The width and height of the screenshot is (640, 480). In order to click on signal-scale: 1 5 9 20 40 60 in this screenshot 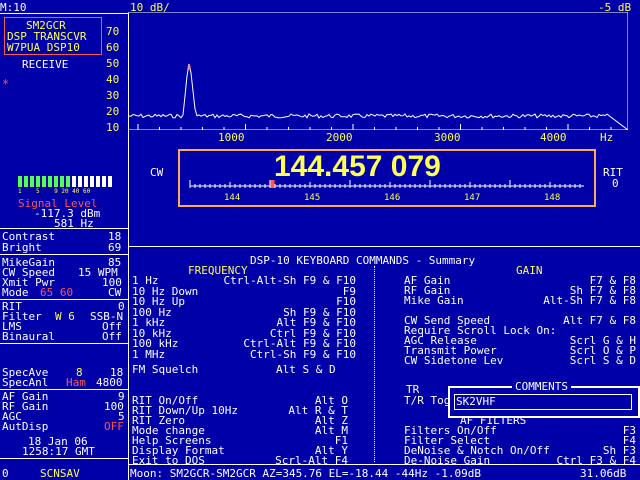, I will do `click(54, 191)`.